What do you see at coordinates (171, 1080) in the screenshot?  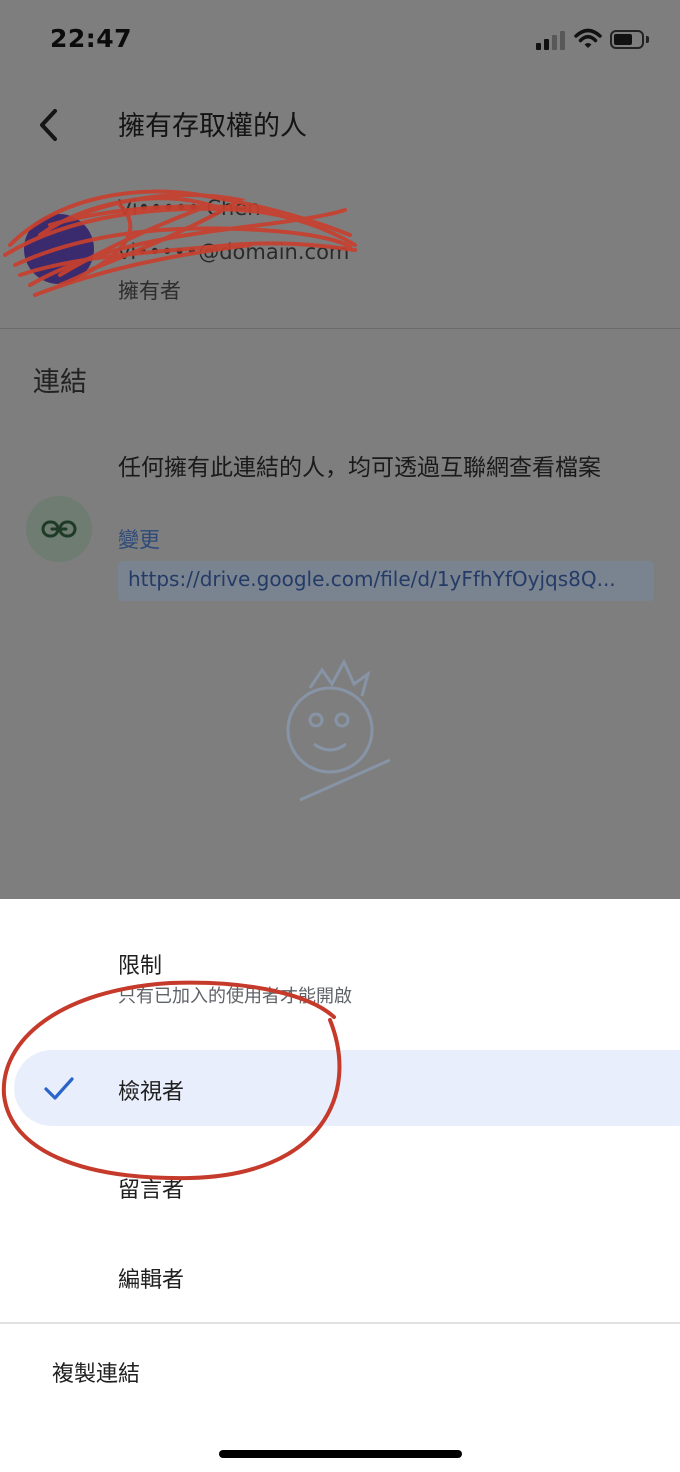 I see `annotation-circle` at bounding box center [171, 1080].